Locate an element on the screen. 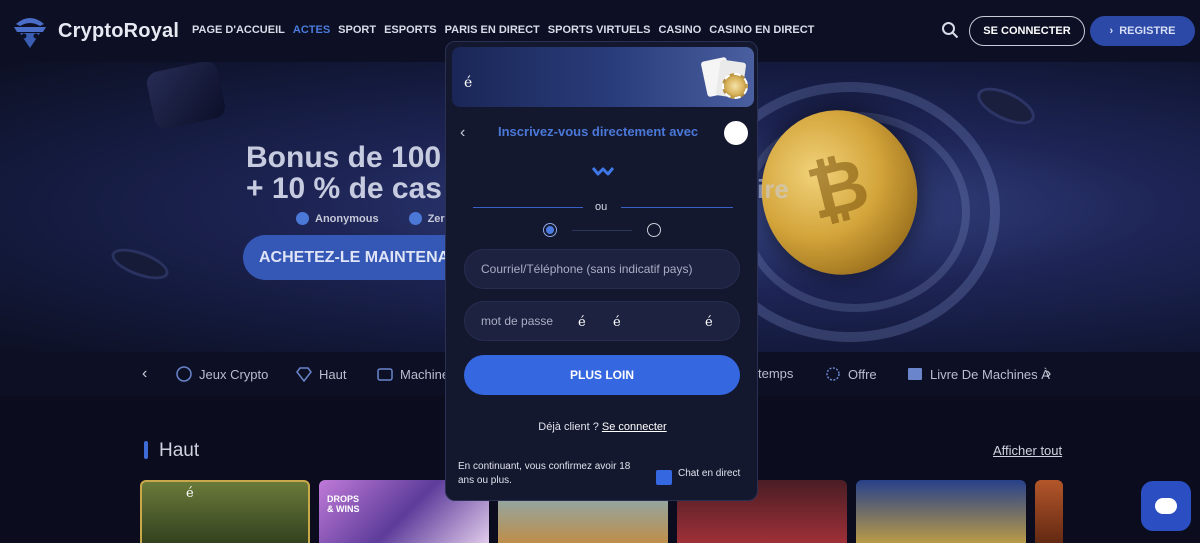 The height and width of the screenshot is (543, 1200). divider-line-left is located at coordinates (528, 207).